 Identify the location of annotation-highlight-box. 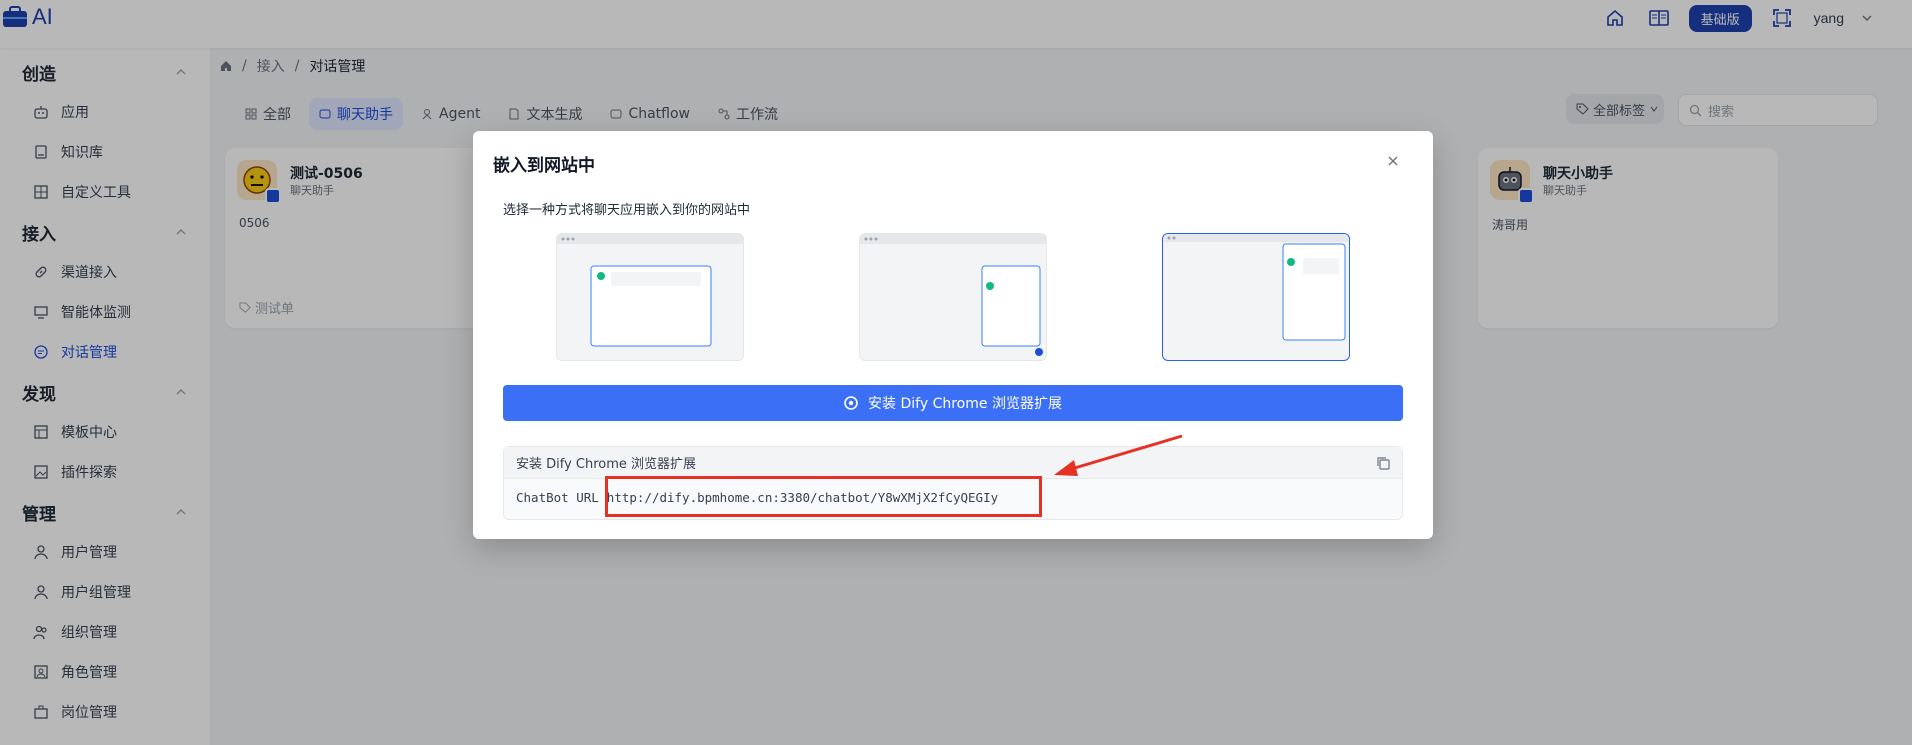
(823, 496).